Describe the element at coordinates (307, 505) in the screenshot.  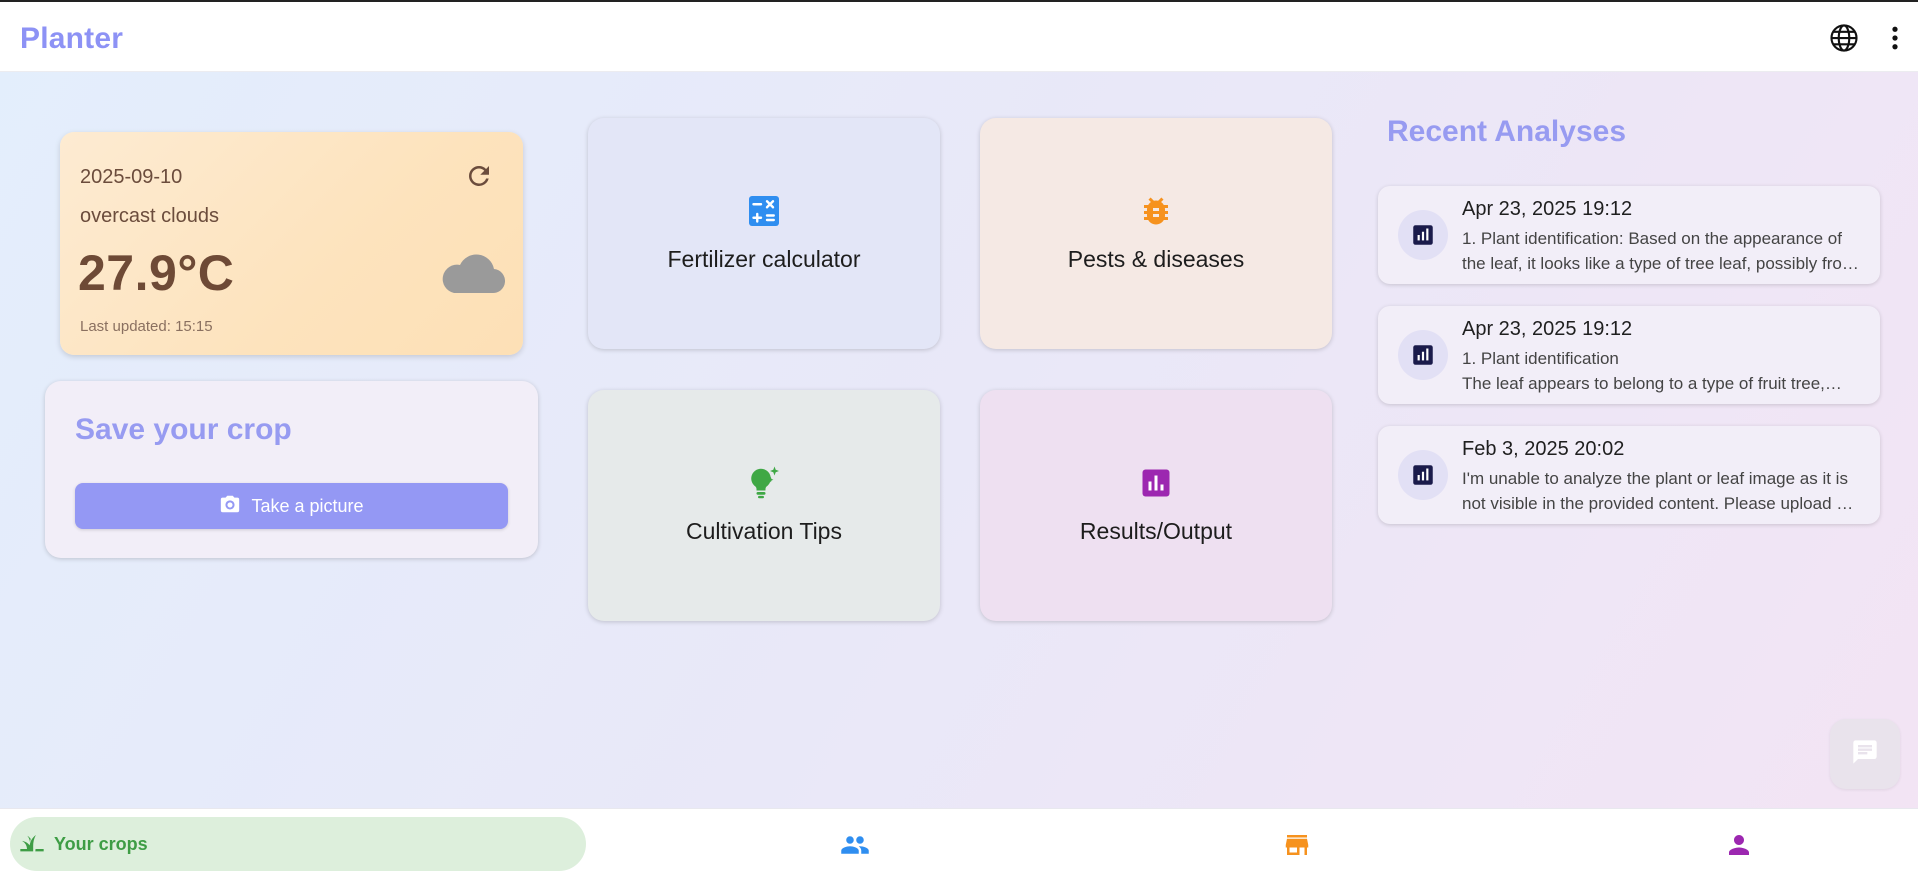
I see `take-picture-label: Take a picture` at that location.